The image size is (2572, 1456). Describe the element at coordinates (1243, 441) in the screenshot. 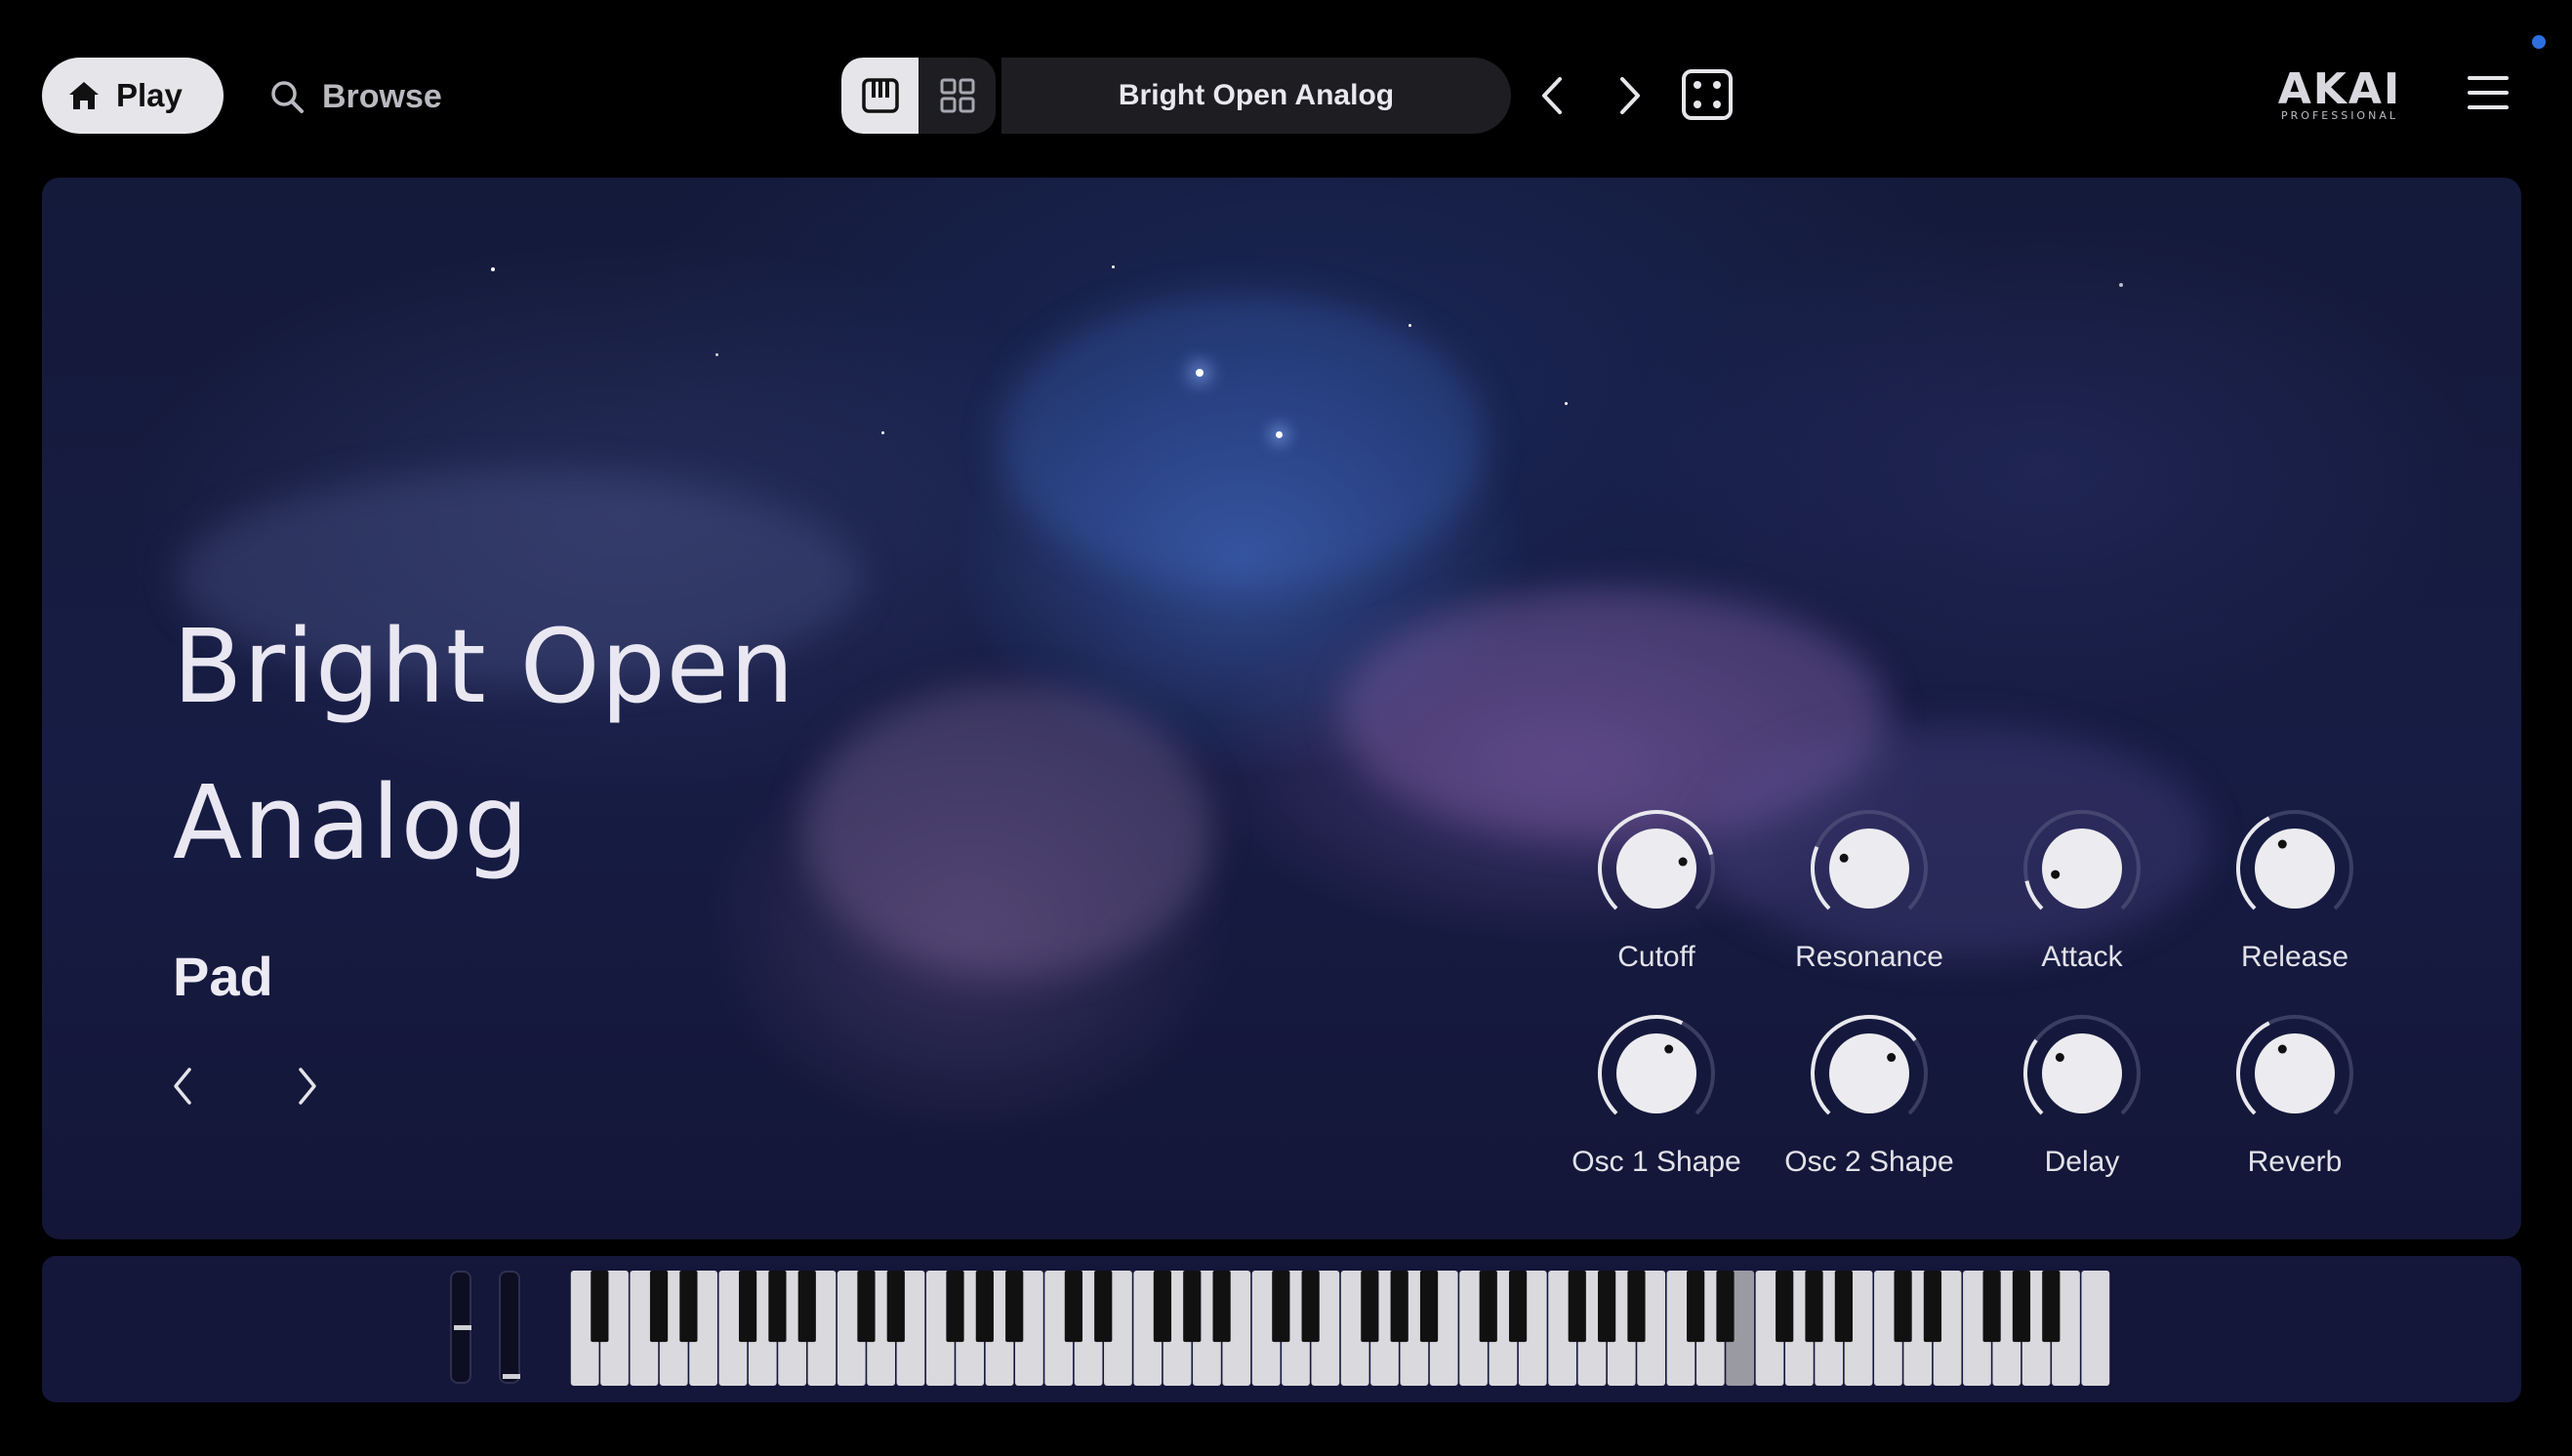

I see `nebula-cloud` at that location.